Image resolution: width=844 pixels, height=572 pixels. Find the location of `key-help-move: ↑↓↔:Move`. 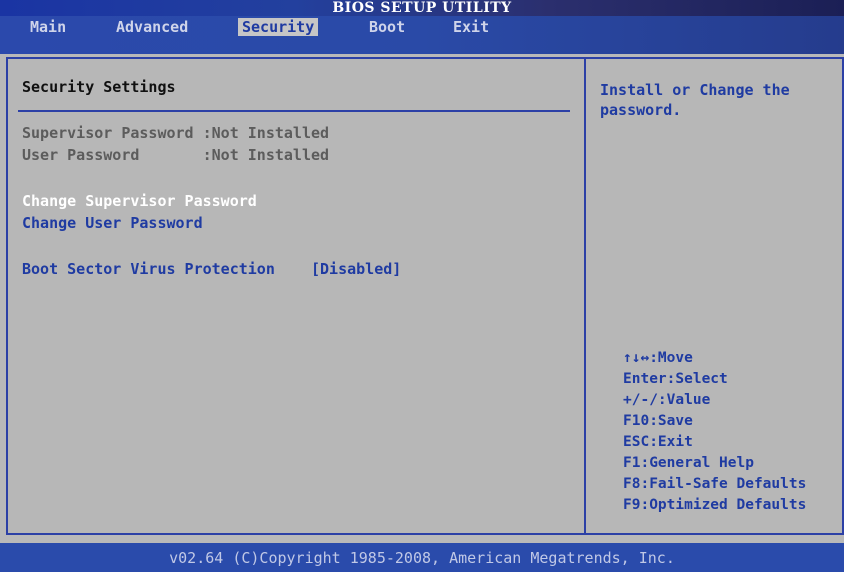

key-help-move: ↑↓↔:Move is located at coordinates (658, 358).